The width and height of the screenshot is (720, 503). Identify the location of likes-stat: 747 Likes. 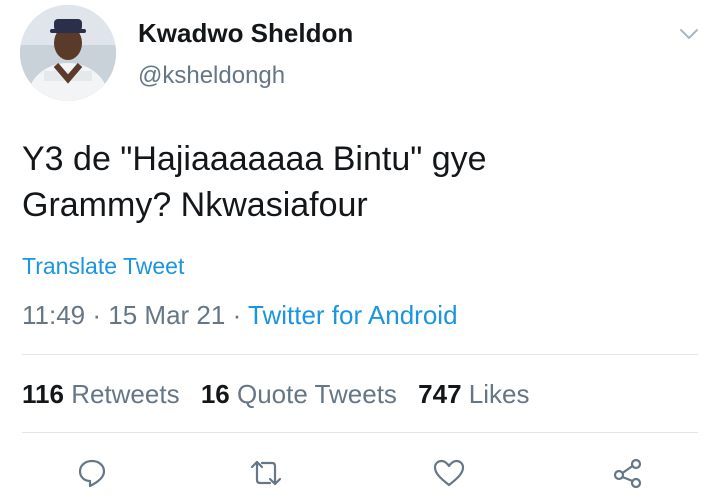
(473, 394).